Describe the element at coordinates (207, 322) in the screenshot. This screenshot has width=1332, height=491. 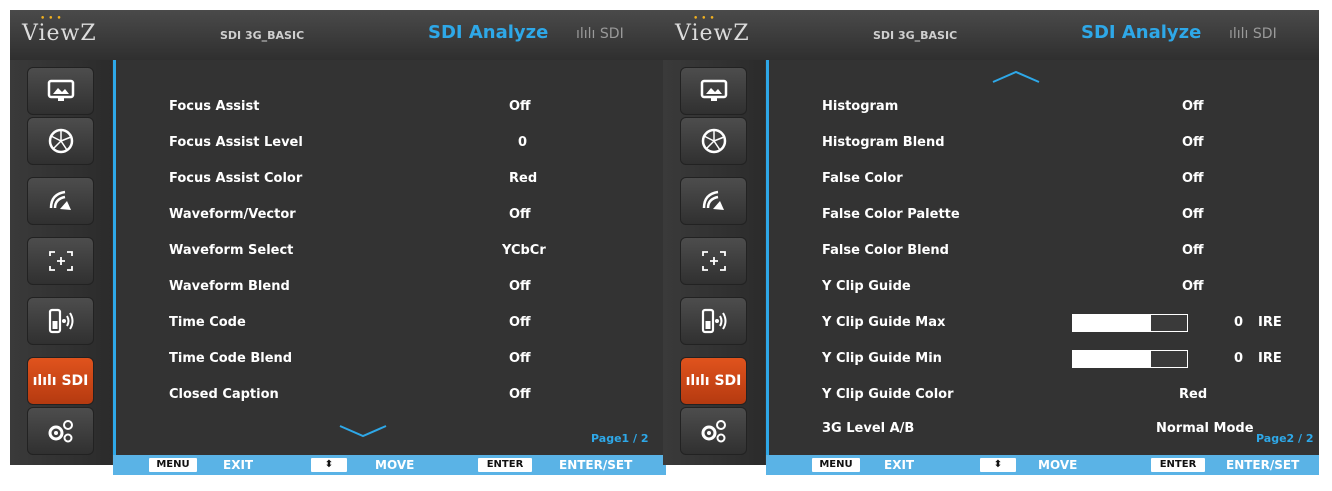
I see `row-label: Time Code` at that location.